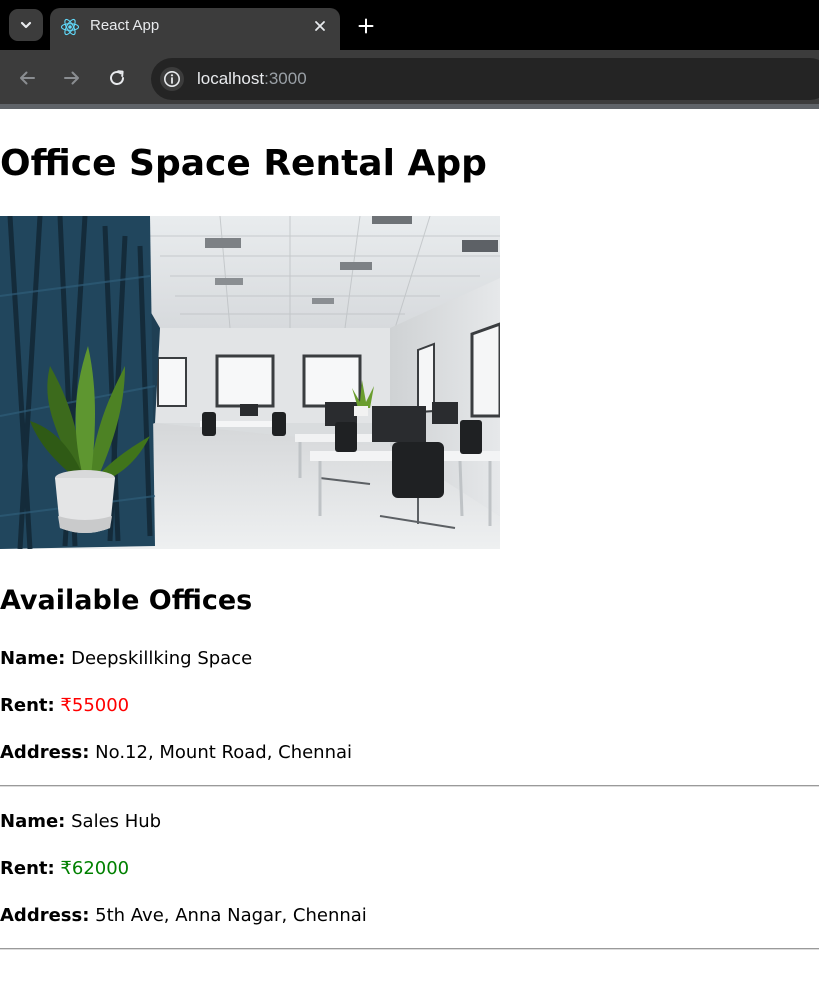 This screenshot has width=819, height=999. I want to click on arrow-left-icon, so click(27, 78).